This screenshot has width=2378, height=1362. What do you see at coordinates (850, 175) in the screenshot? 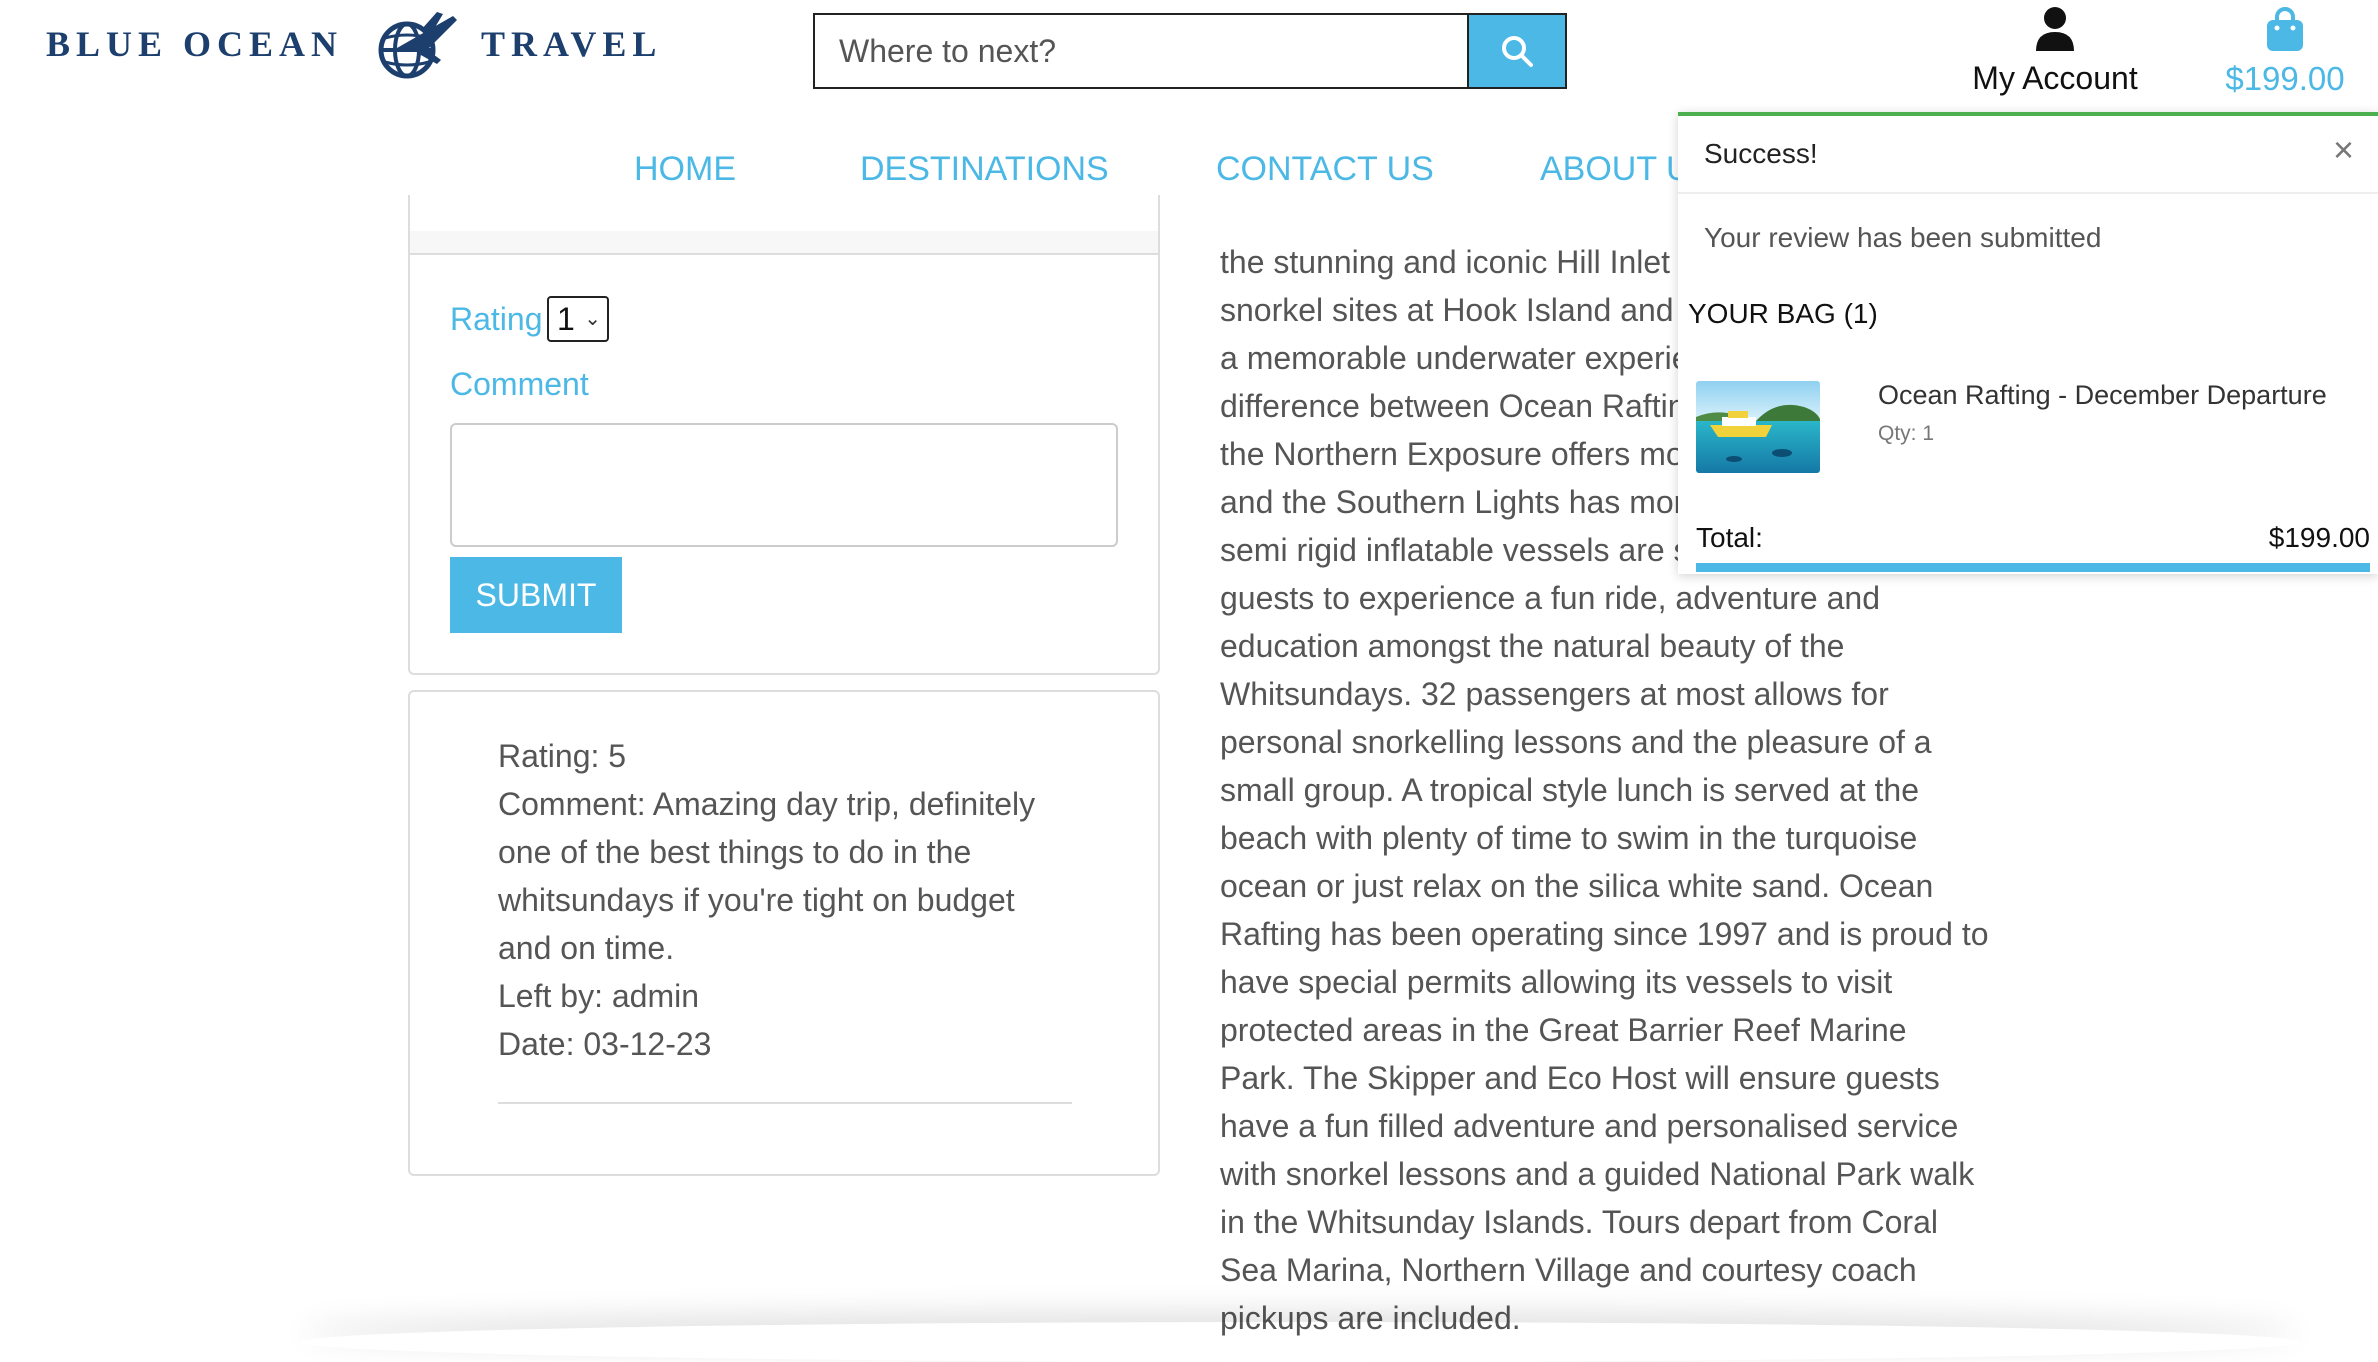
I see `main-nav: HOME DESTINATIONS CONTACT US ABOUT U` at bounding box center [850, 175].